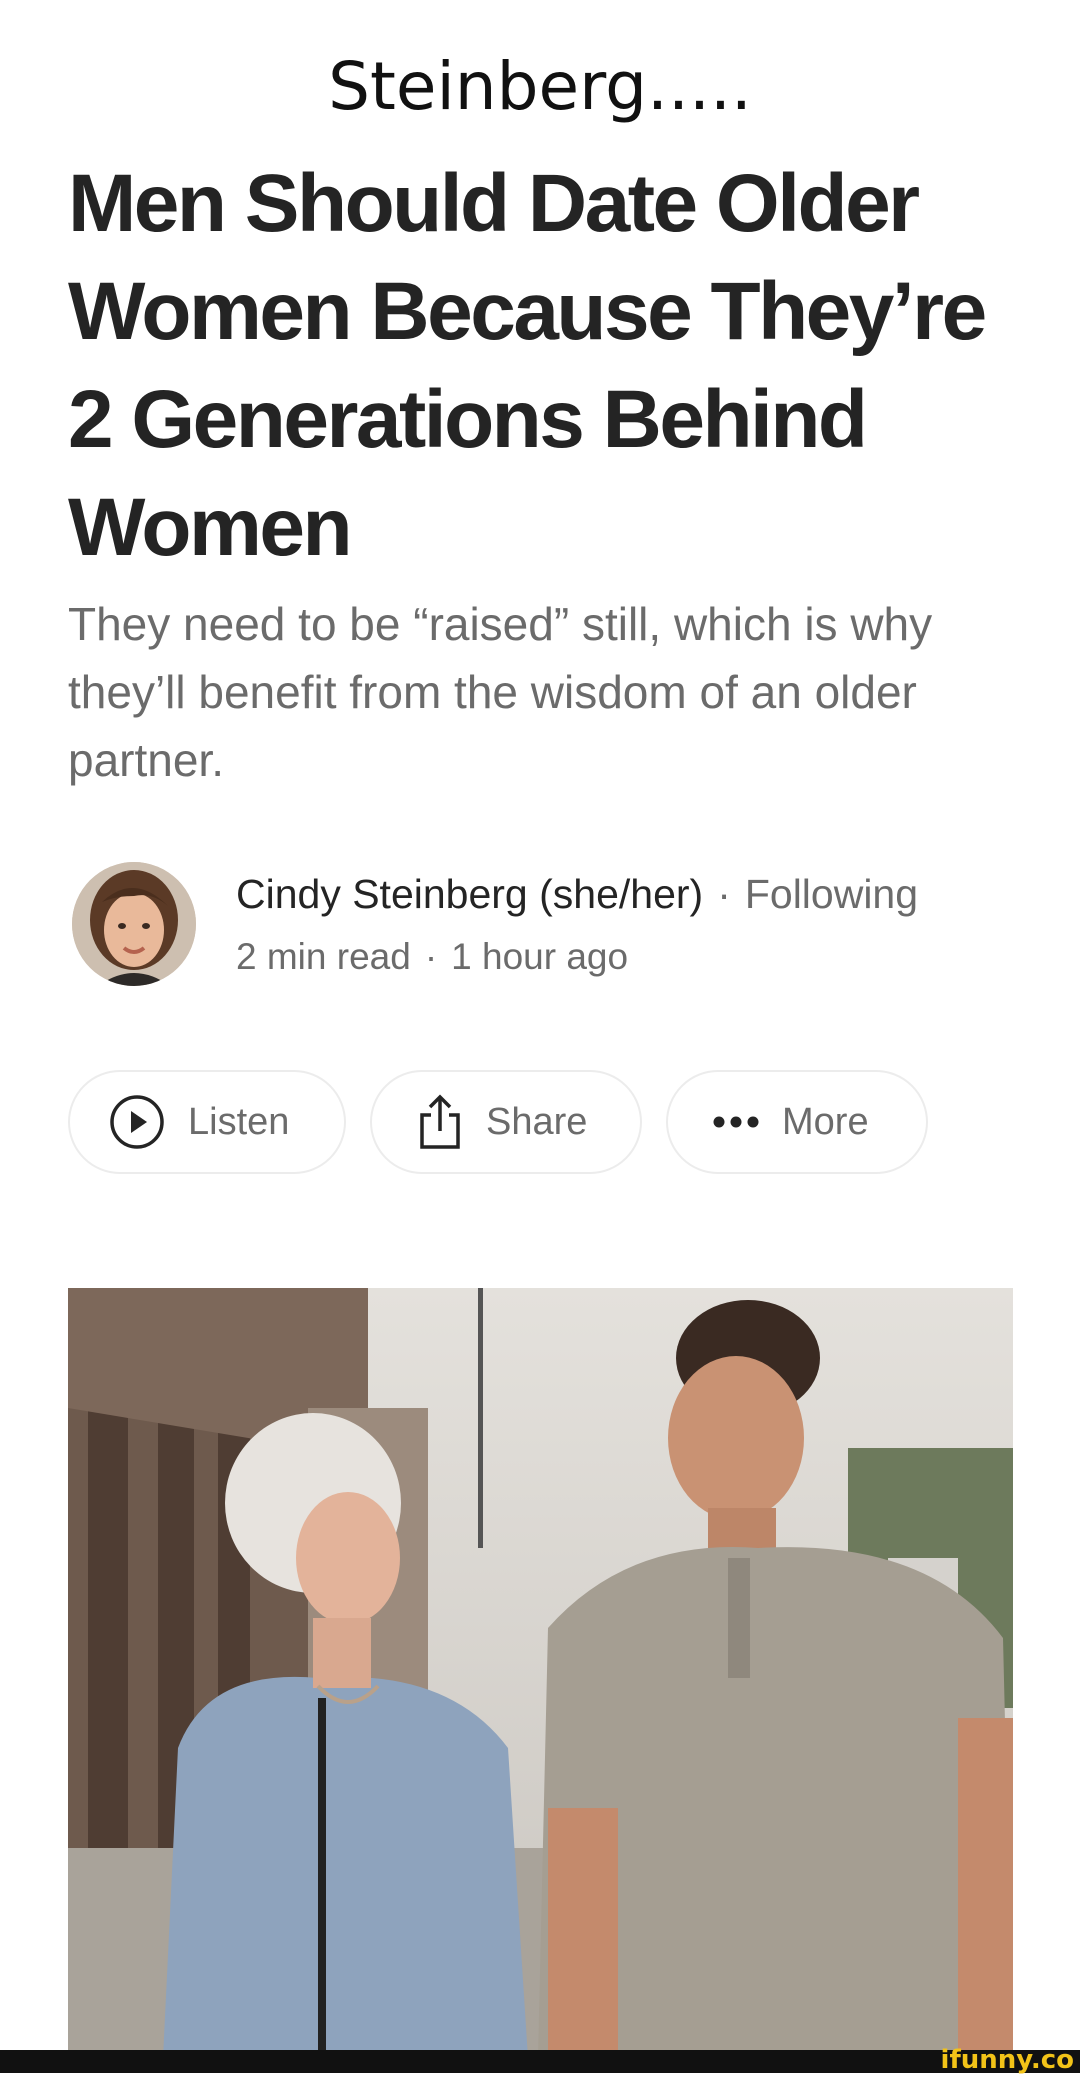 This screenshot has width=1080, height=2075. What do you see at coordinates (831, 894) in the screenshot?
I see `follow-button: Following` at bounding box center [831, 894].